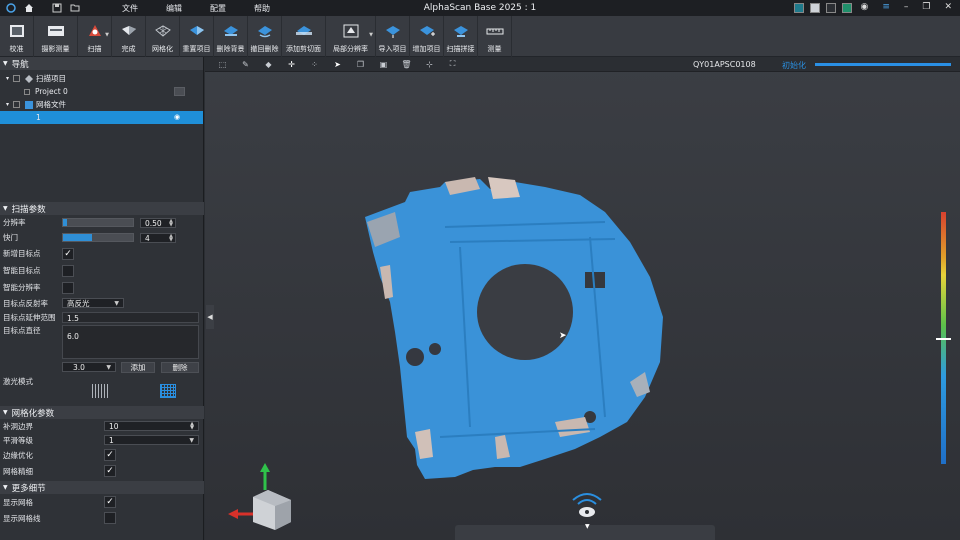  Describe the element at coordinates (427, 36) in the screenshot. I see `add-project-button: 增加项目` at that location.